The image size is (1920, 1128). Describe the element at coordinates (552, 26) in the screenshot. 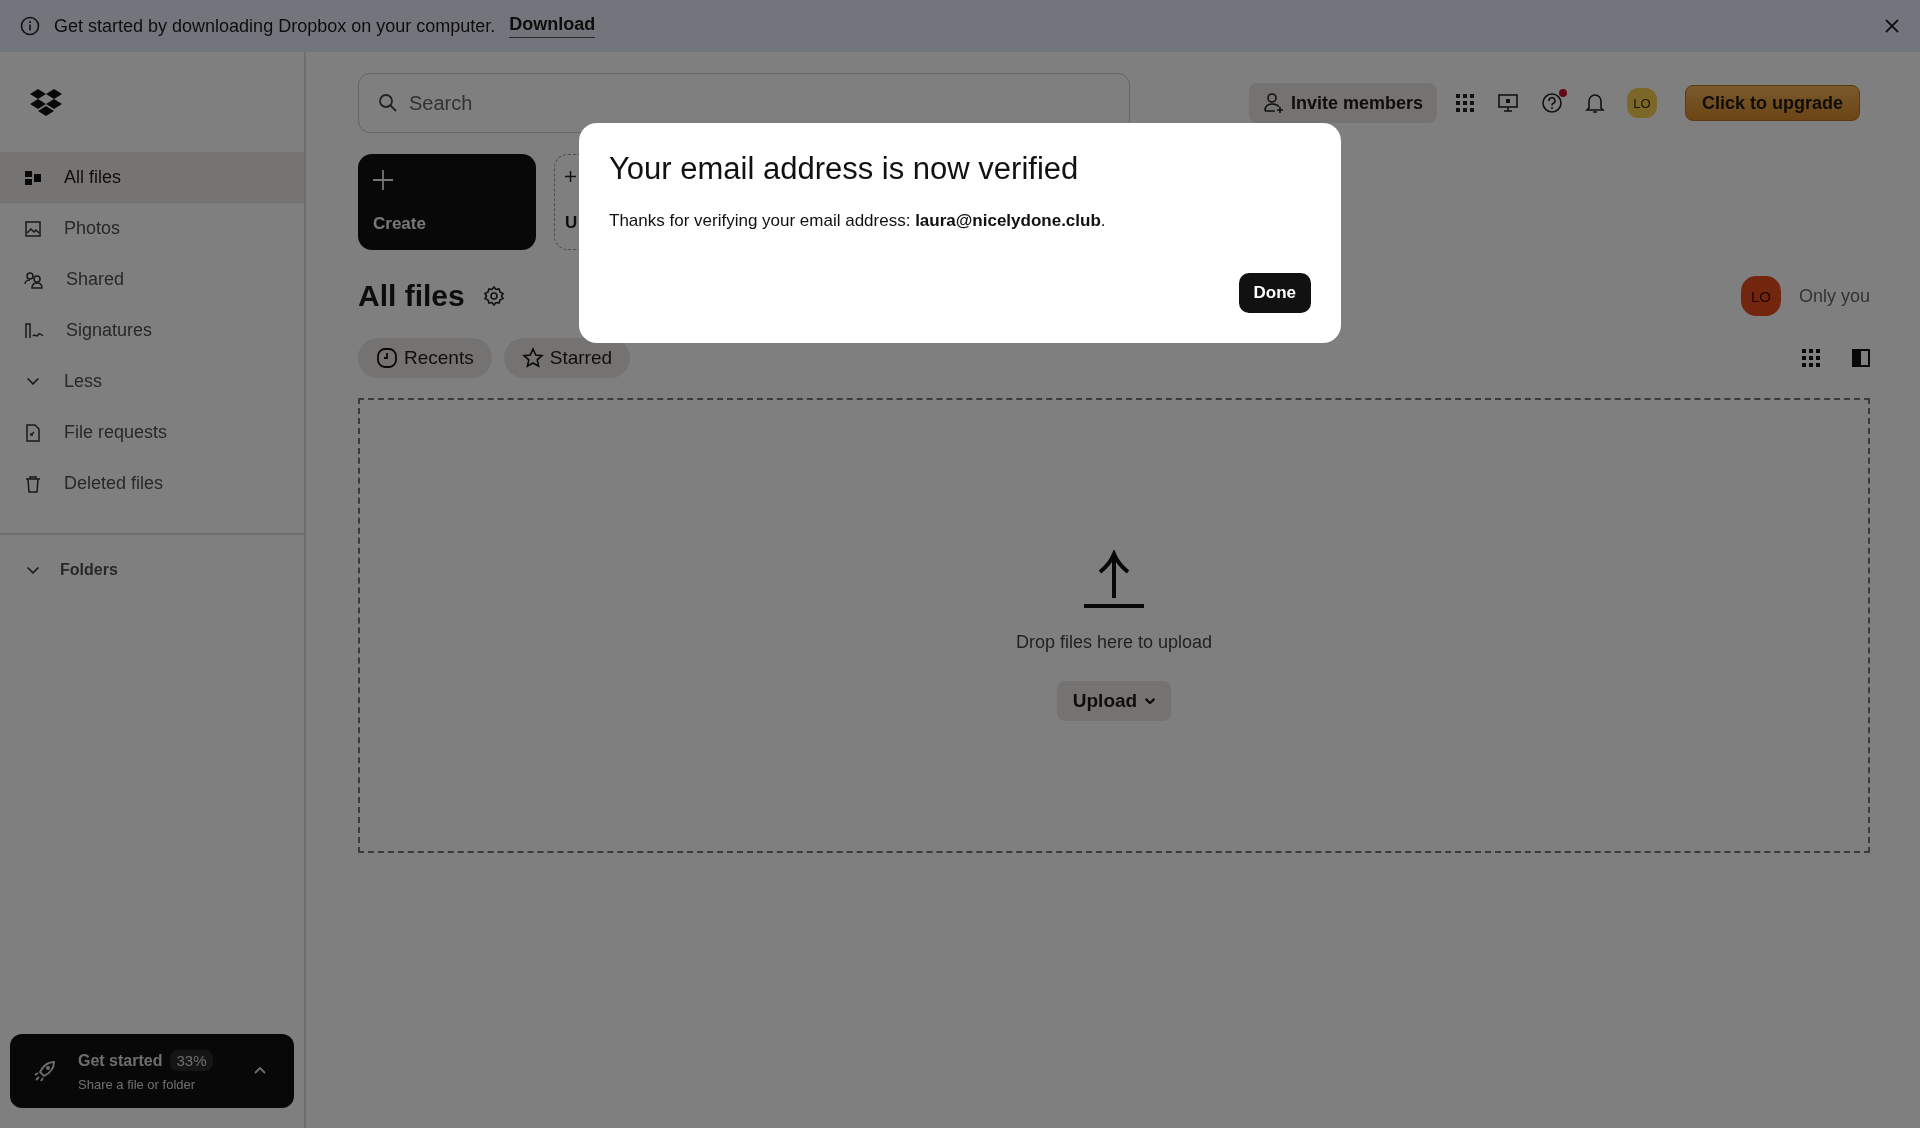

I see `download-link: Download` at that location.